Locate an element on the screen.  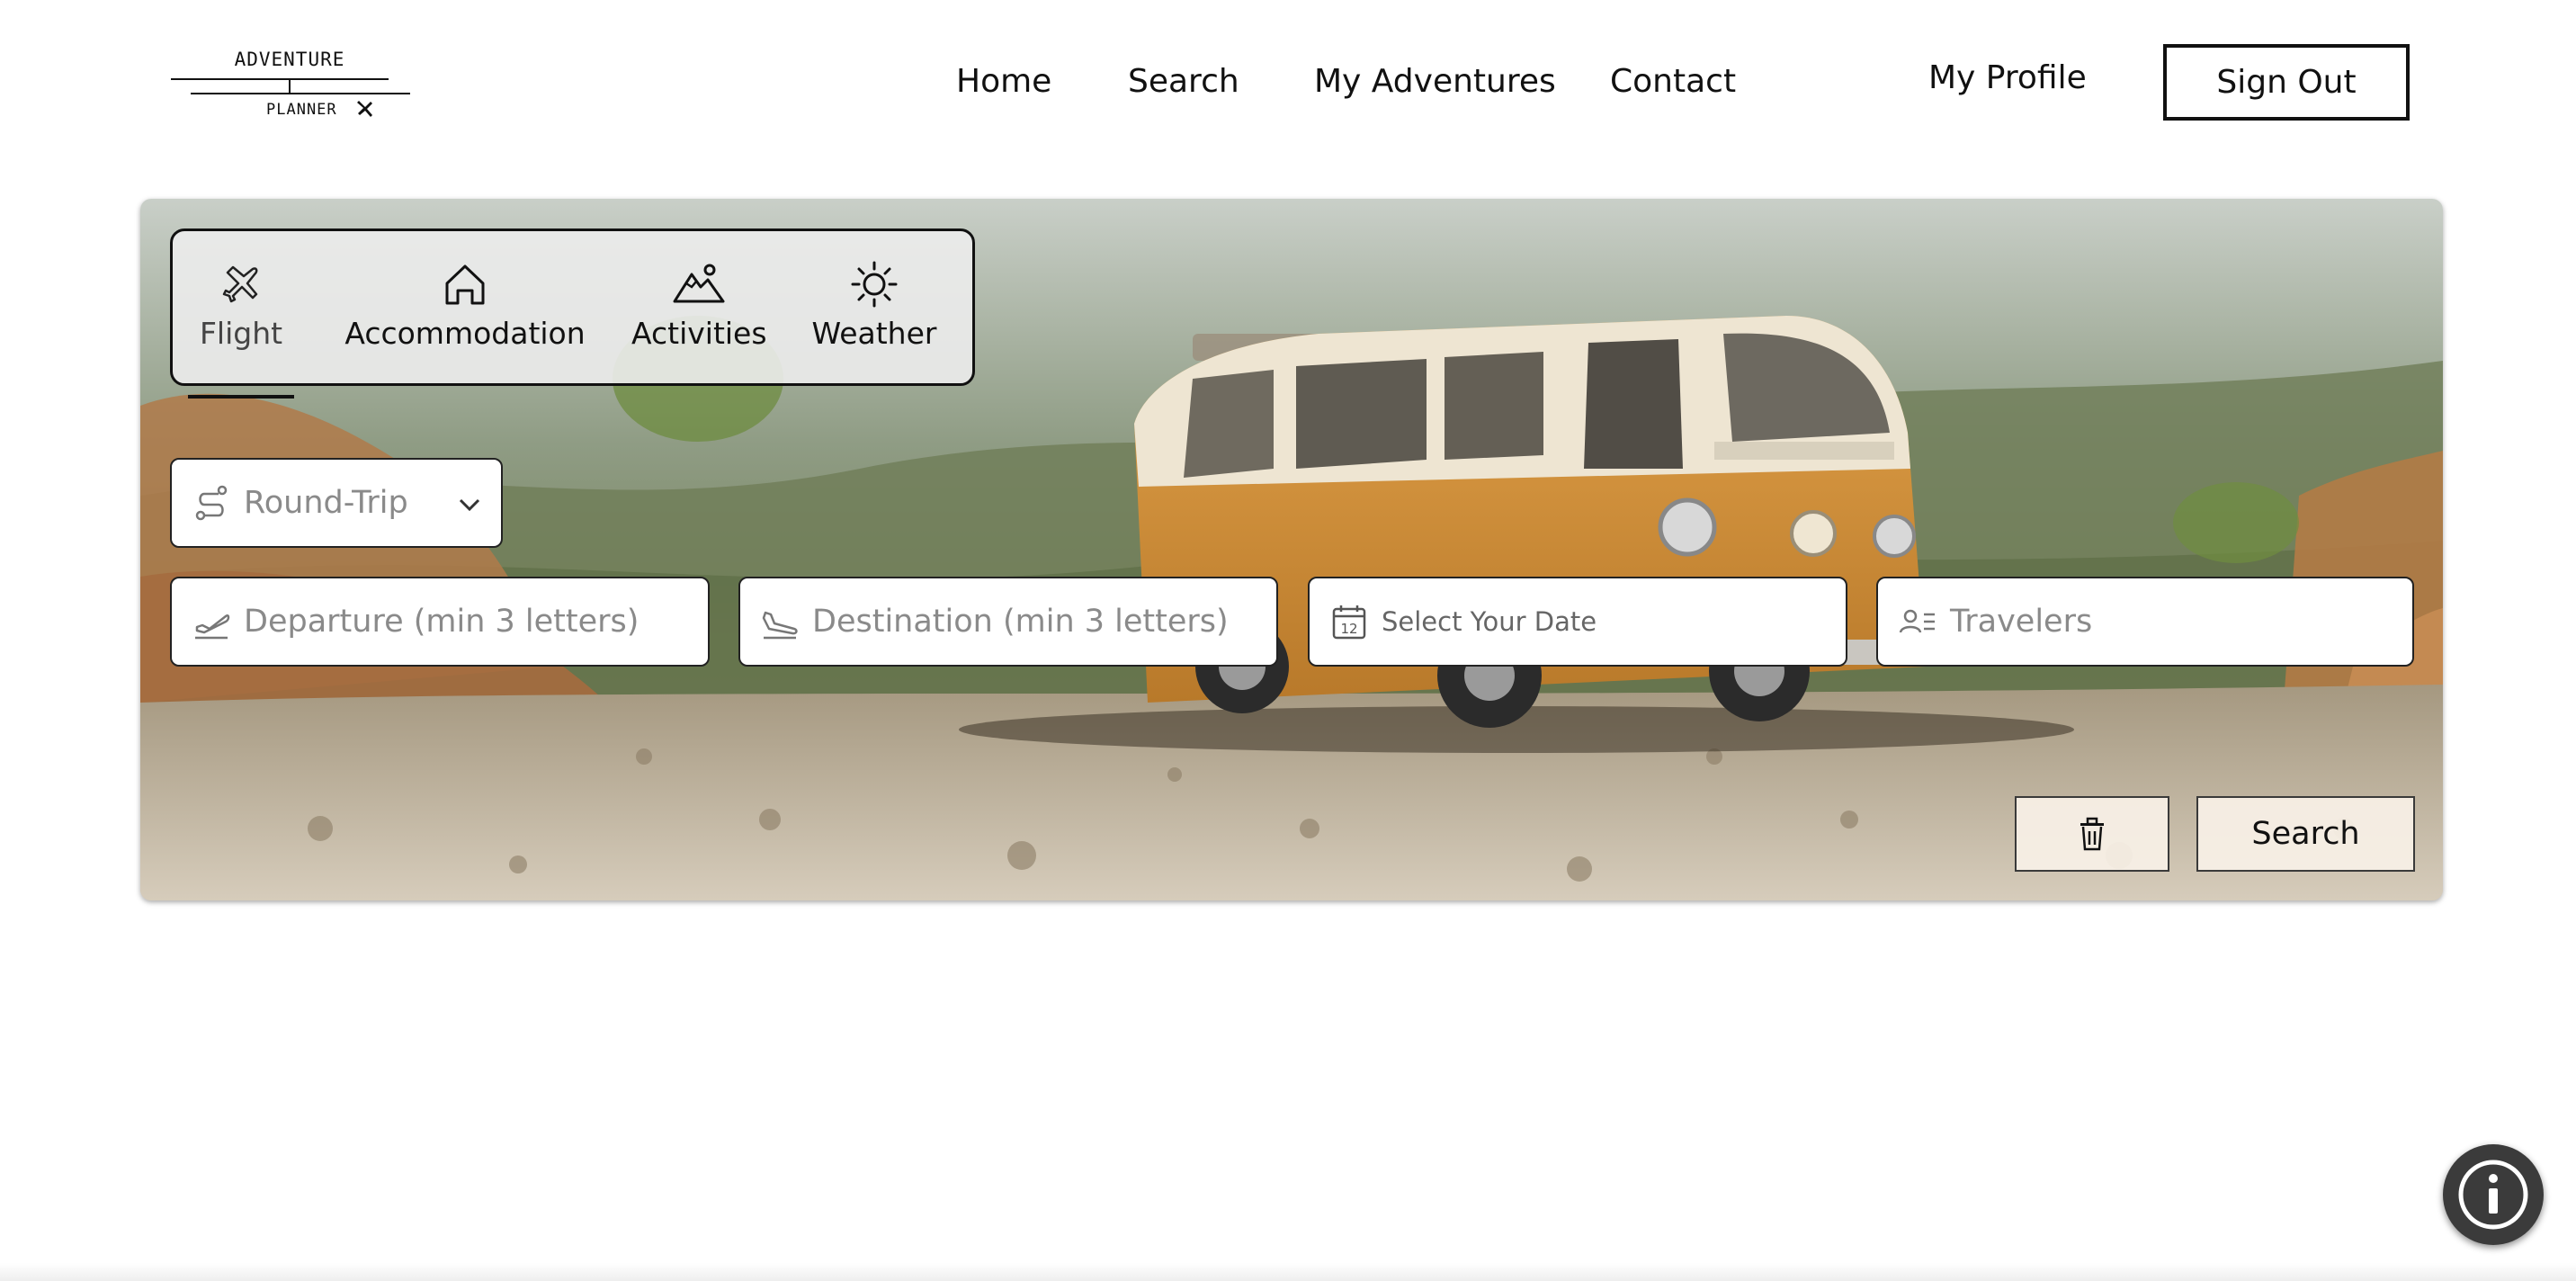
travelers-icon is located at coordinates (1917, 621).